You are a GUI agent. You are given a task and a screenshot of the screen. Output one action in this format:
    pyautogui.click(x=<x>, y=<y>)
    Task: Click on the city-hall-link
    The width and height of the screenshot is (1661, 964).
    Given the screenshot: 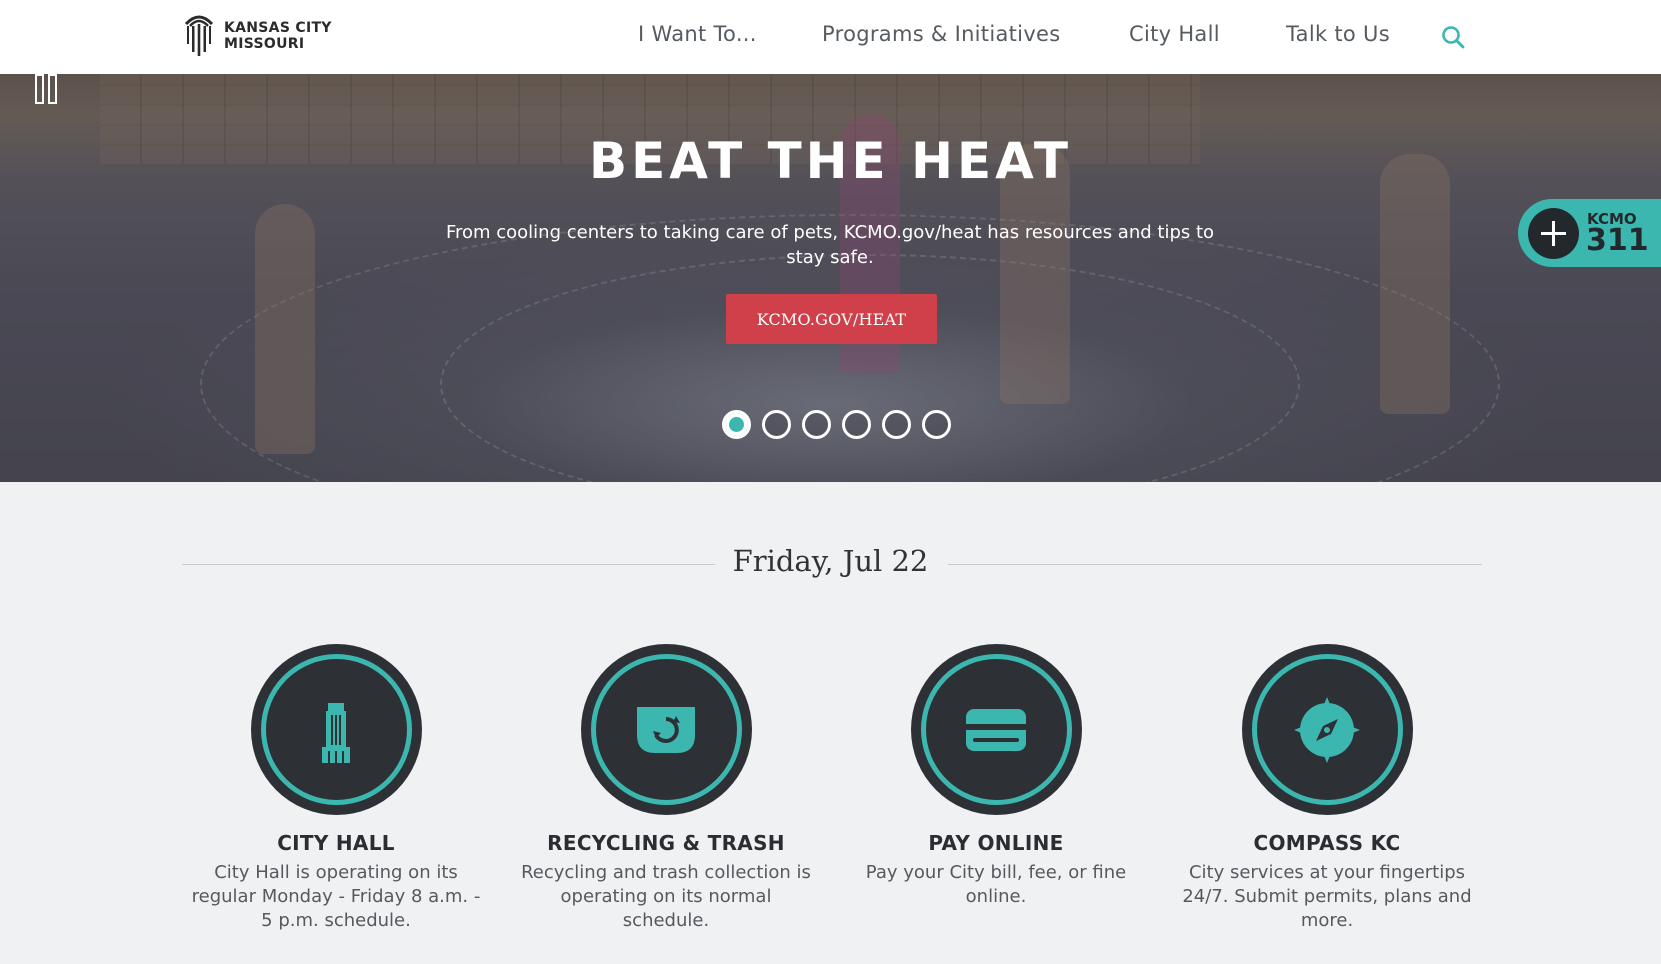 What is the action you would take?
    pyautogui.click(x=336, y=729)
    